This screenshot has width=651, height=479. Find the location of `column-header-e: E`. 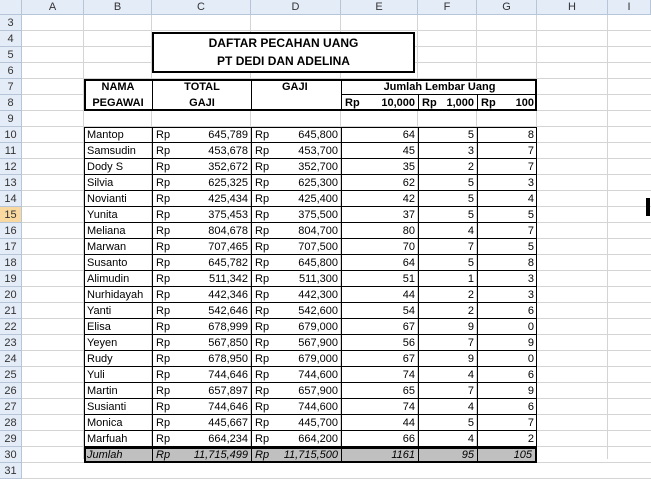

column-header-e: E is located at coordinates (379, 7).